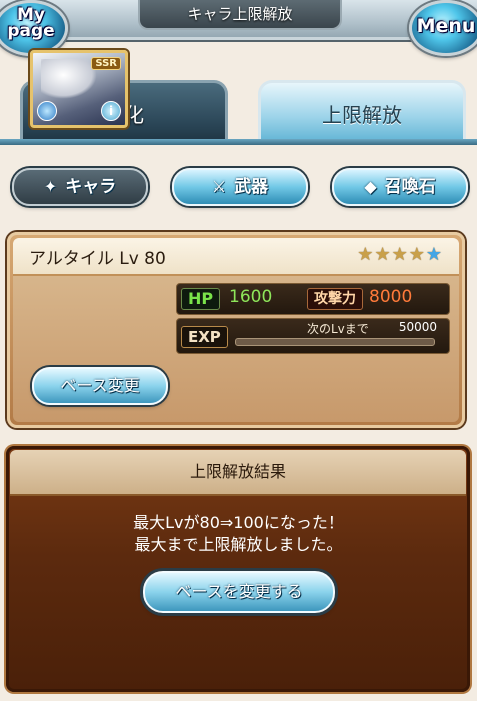 The width and height of the screenshot is (477, 701). What do you see at coordinates (335, 299) in the screenshot?
I see `attack-label: 攻撃力` at bounding box center [335, 299].